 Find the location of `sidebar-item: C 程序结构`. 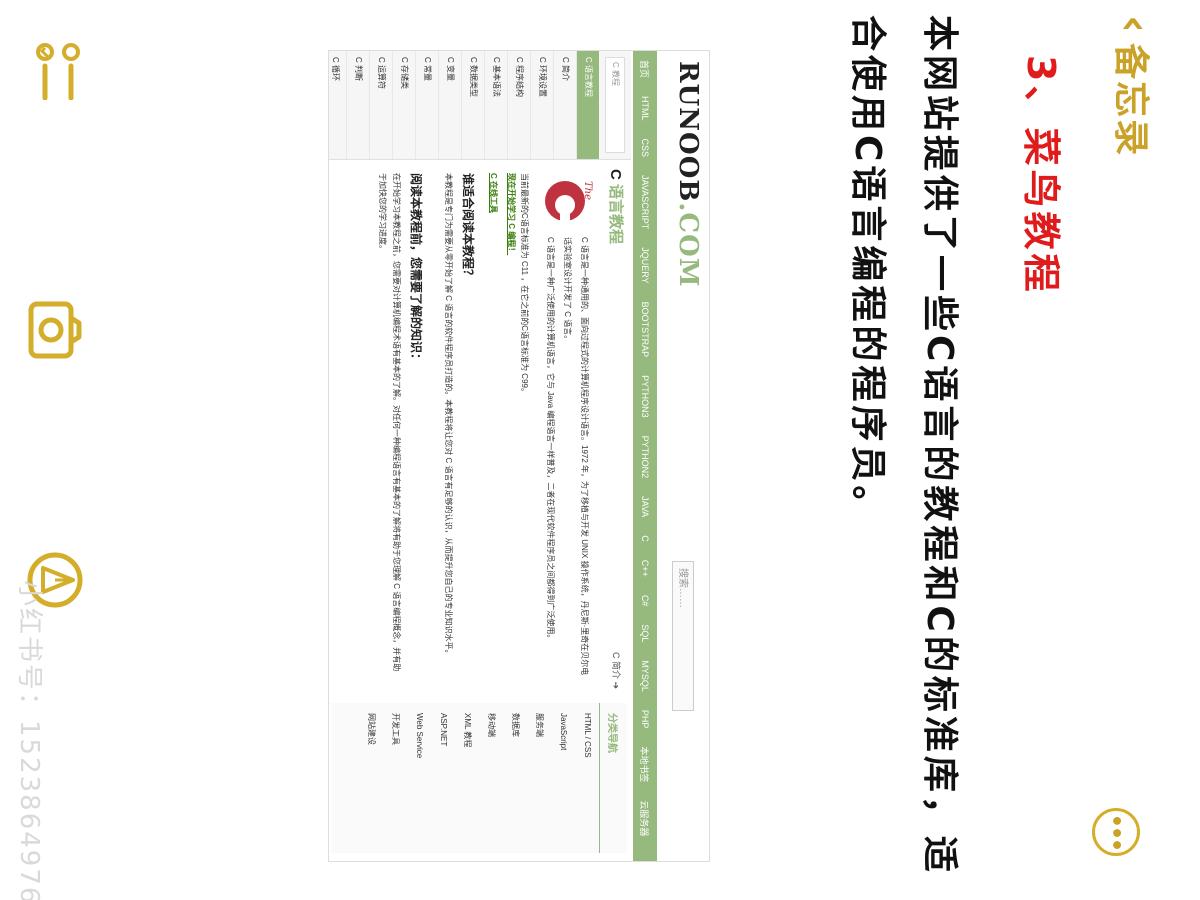

sidebar-item: C 程序结构 is located at coordinates (518, 105).